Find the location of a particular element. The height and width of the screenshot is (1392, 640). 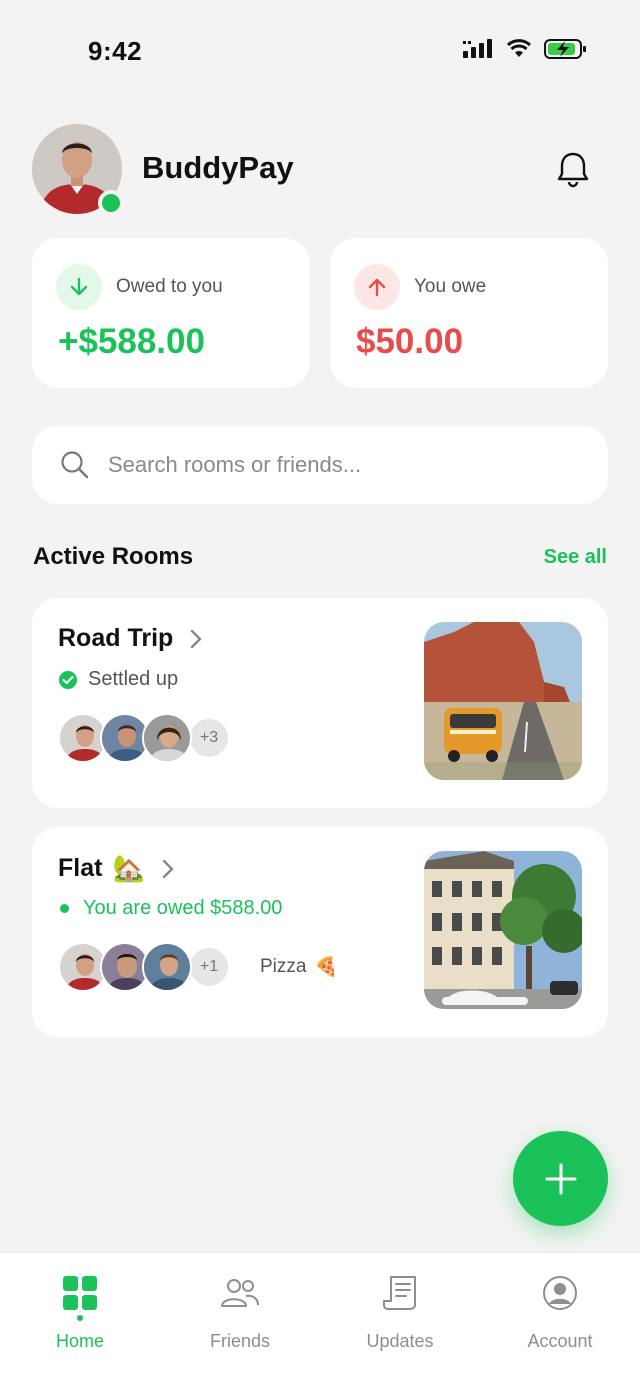

wifi-icon is located at coordinates (519, 48).